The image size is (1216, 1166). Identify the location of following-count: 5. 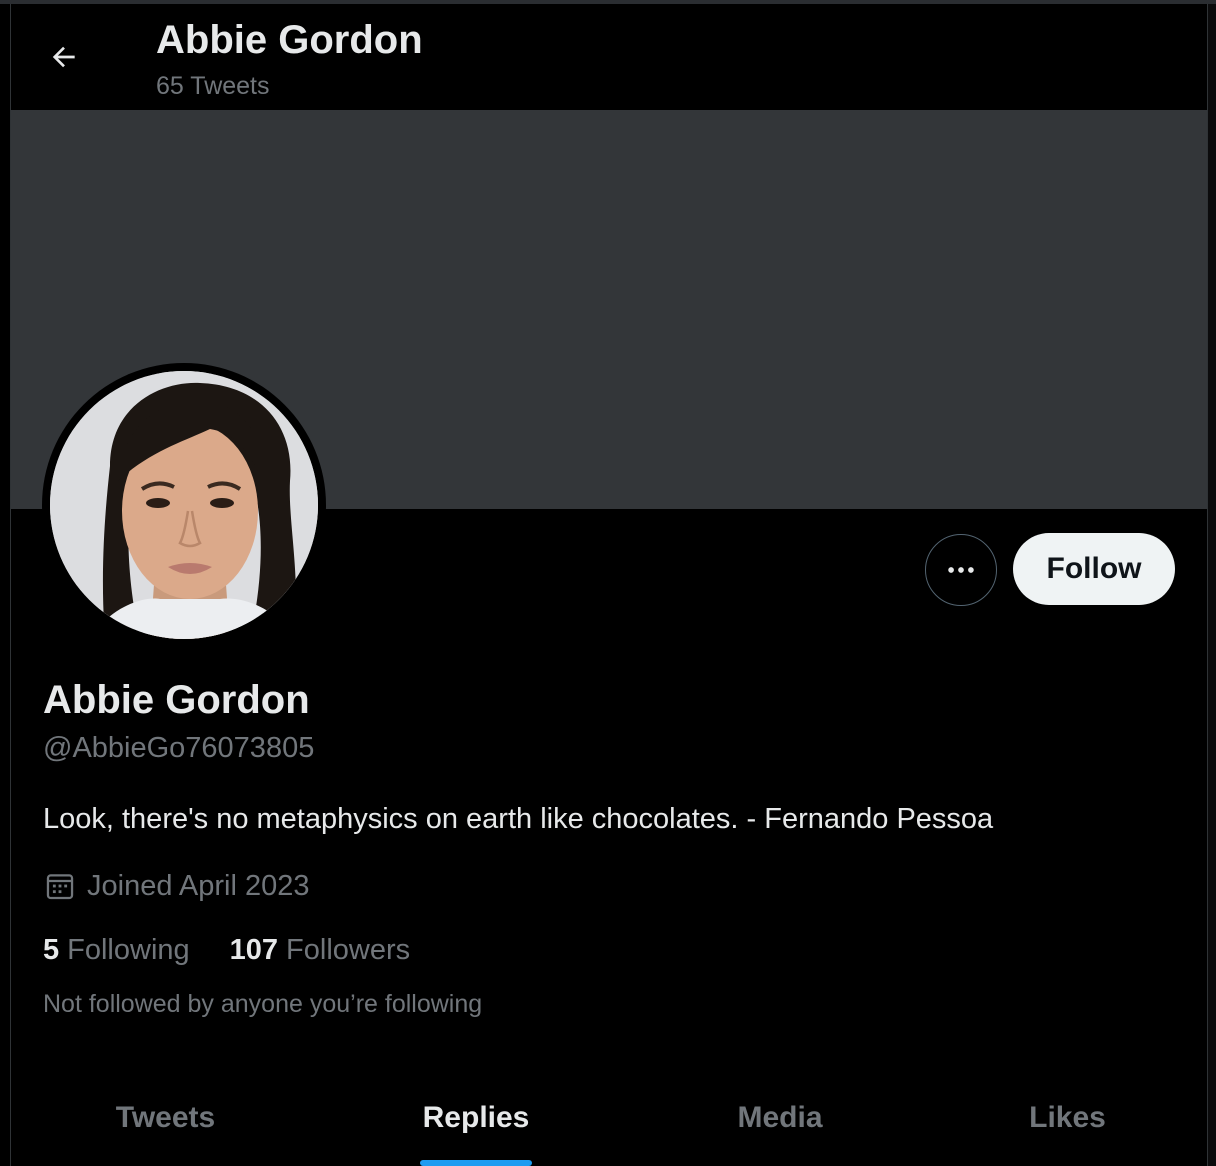
(51, 949).